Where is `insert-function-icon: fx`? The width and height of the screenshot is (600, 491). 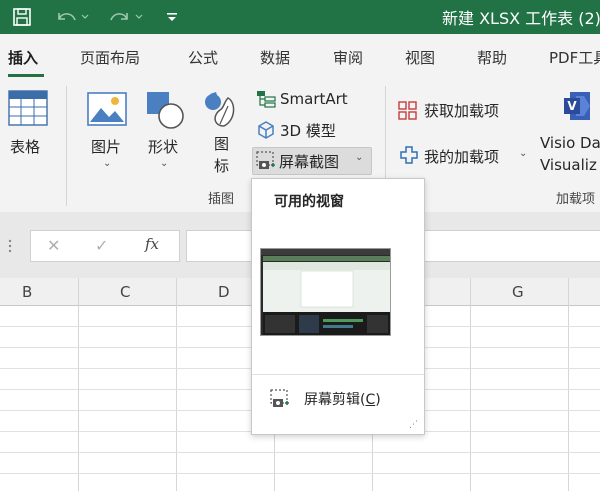
insert-function-icon: fx is located at coordinates (152, 244).